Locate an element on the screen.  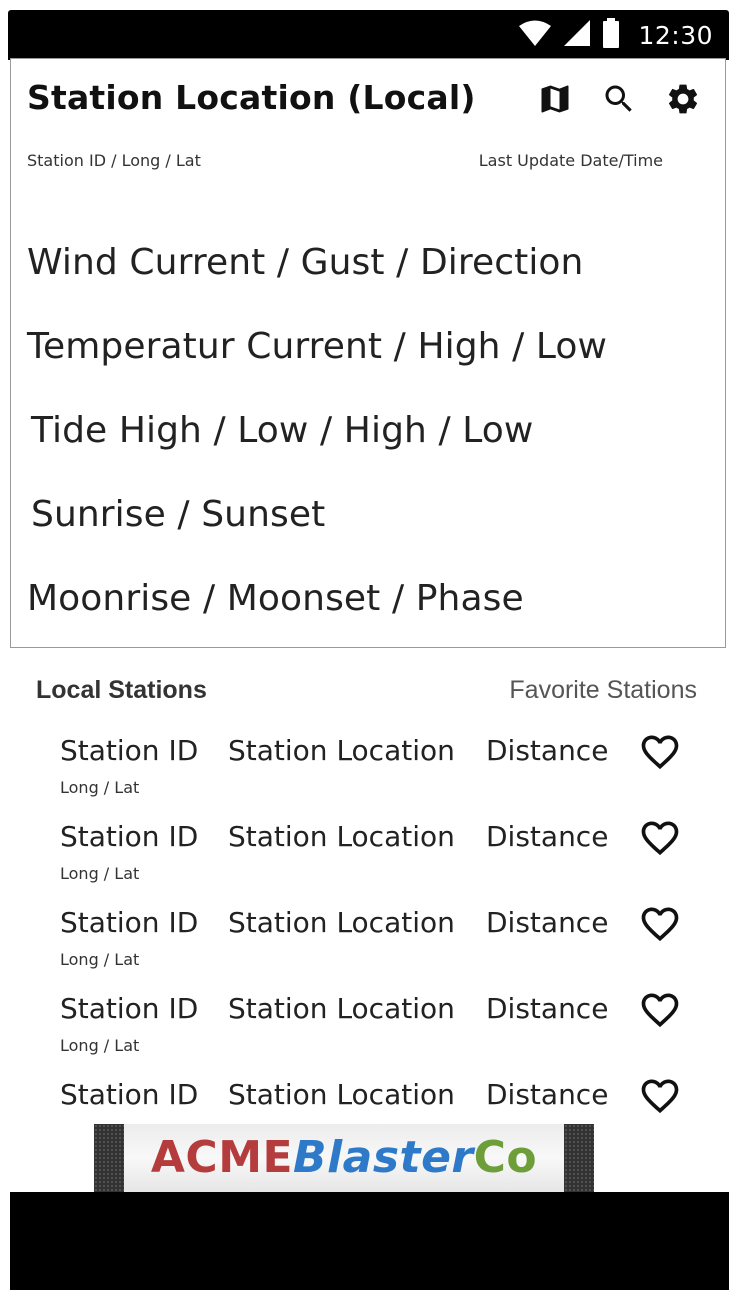
tab-local-stations: Local Stations is located at coordinates (121, 690).